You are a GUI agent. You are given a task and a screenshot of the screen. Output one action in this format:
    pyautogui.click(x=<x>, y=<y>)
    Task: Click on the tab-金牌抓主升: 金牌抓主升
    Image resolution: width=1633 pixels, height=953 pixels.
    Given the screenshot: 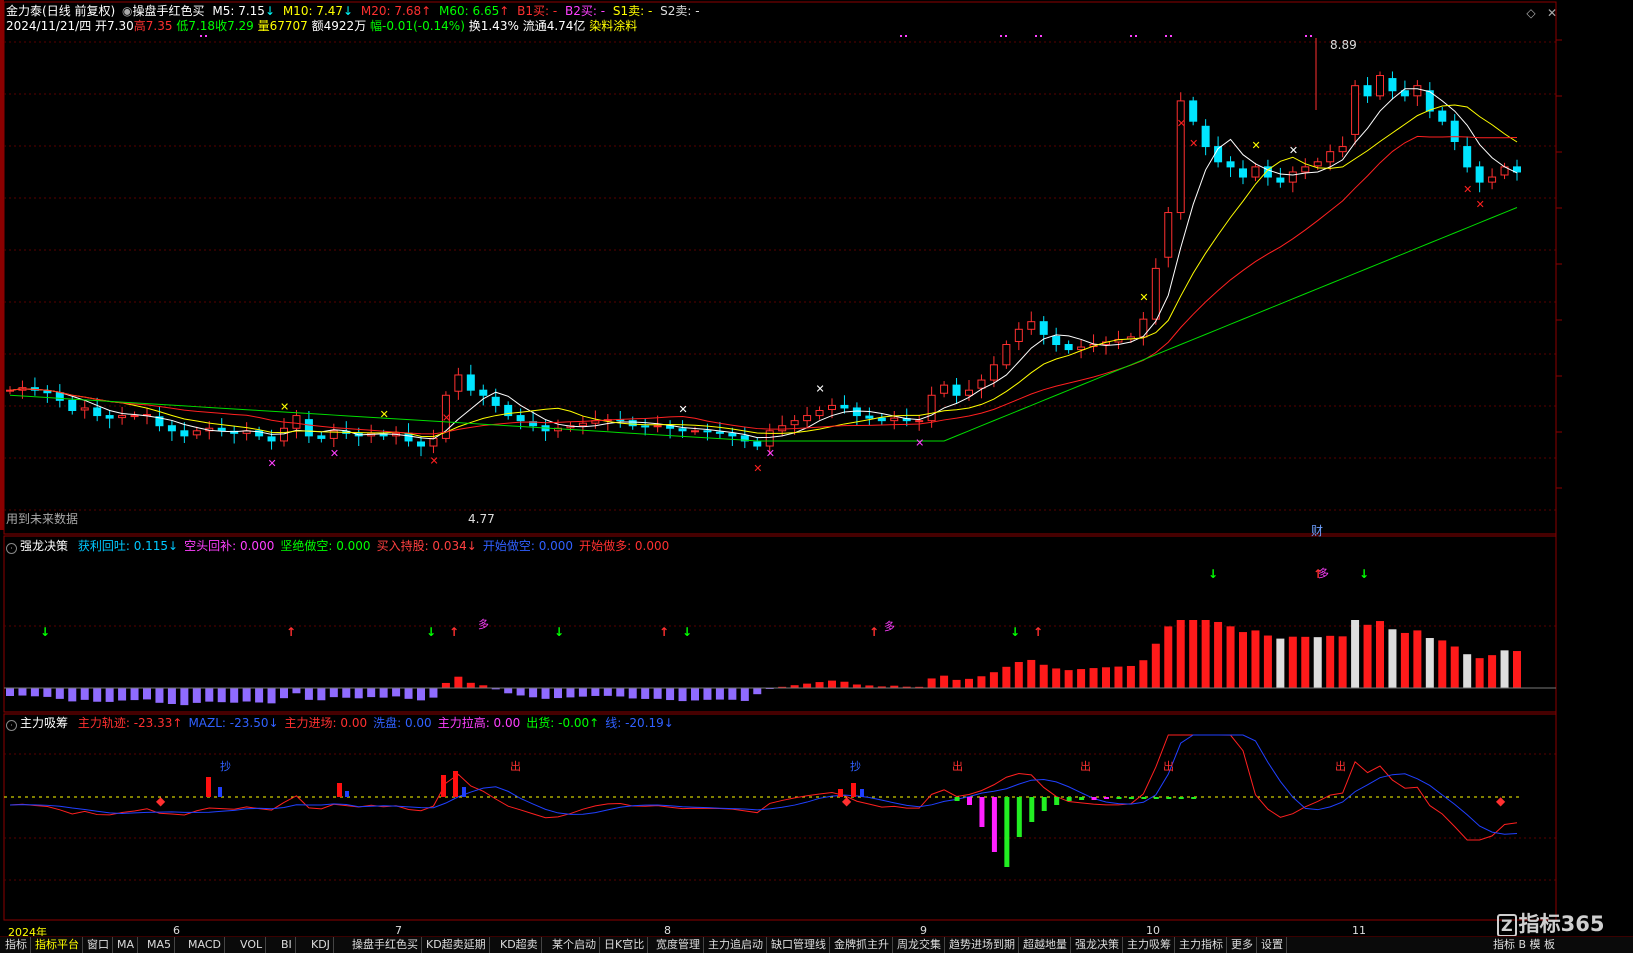 What is the action you would take?
    pyautogui.click(x=862, y=945)
    